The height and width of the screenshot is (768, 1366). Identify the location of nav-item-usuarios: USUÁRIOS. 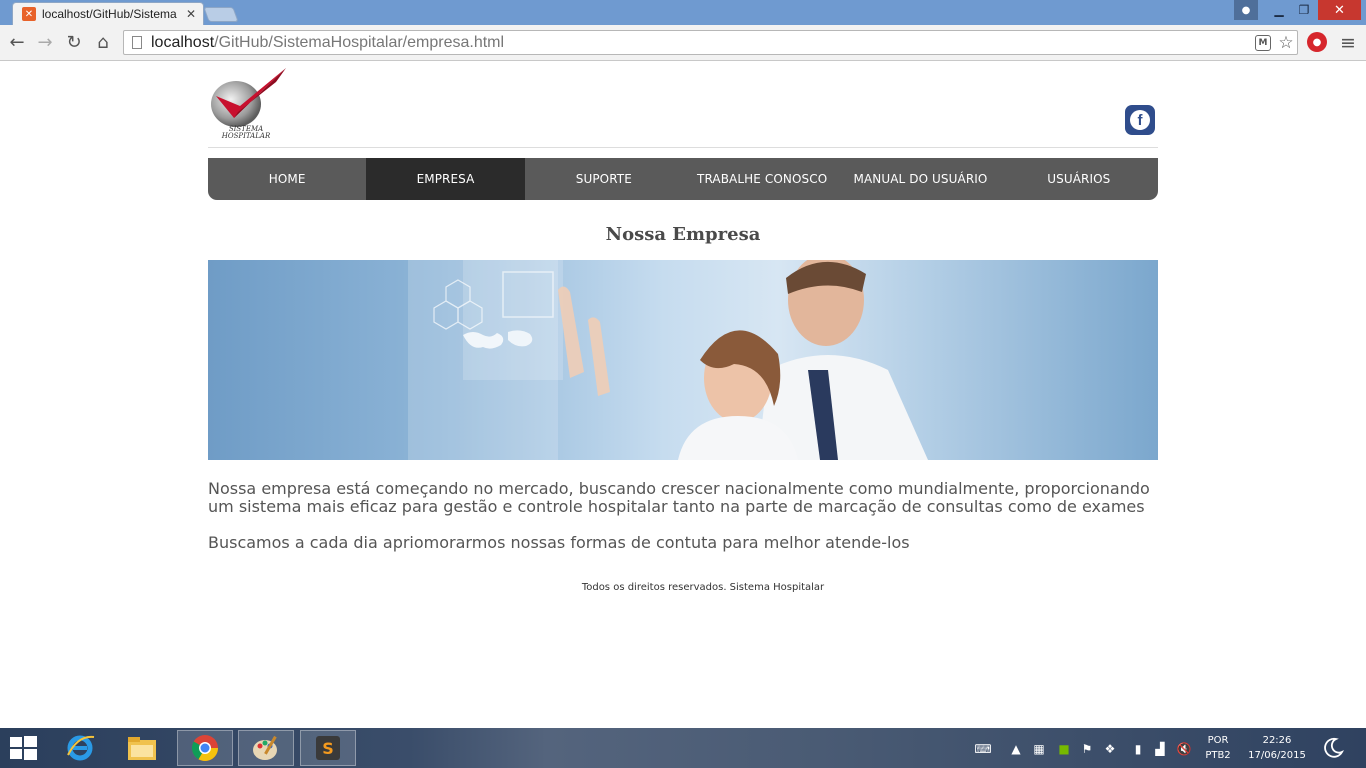
(1079, 179).